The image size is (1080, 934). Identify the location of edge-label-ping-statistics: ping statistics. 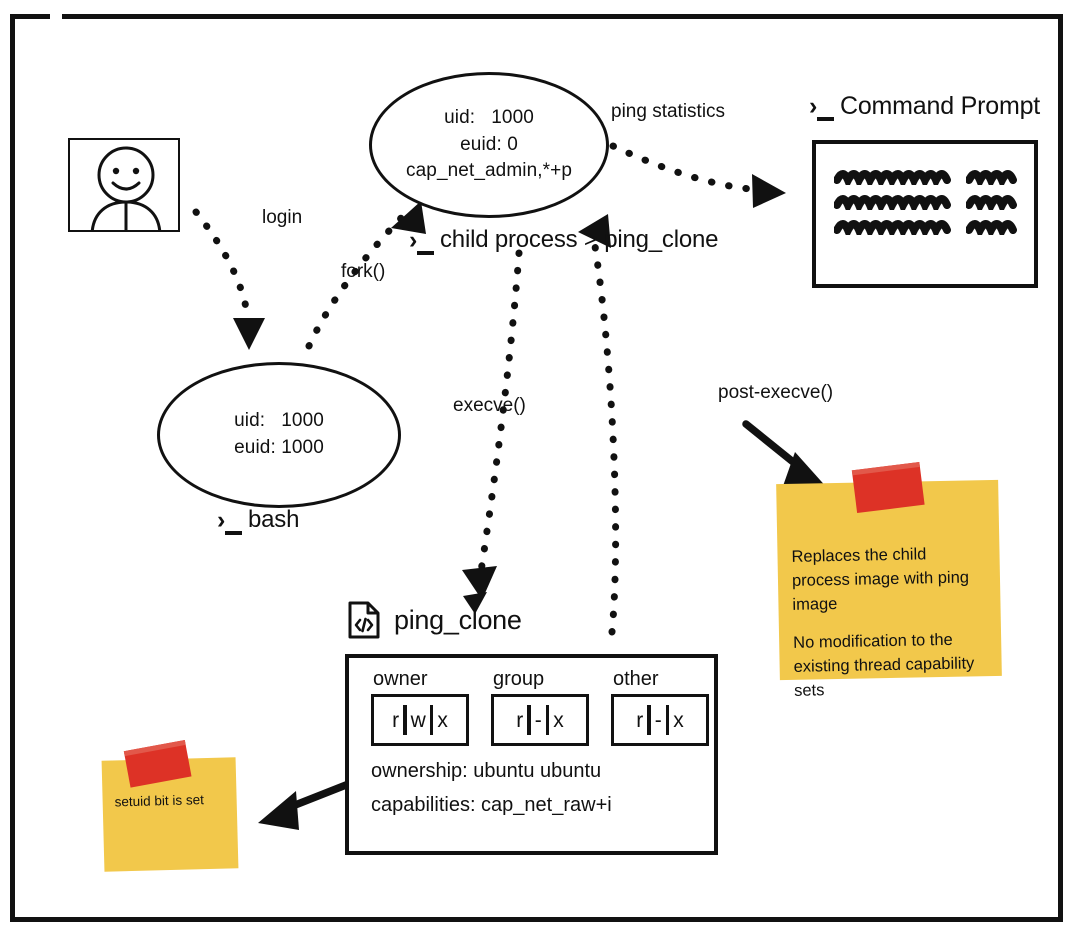
(668, 111).